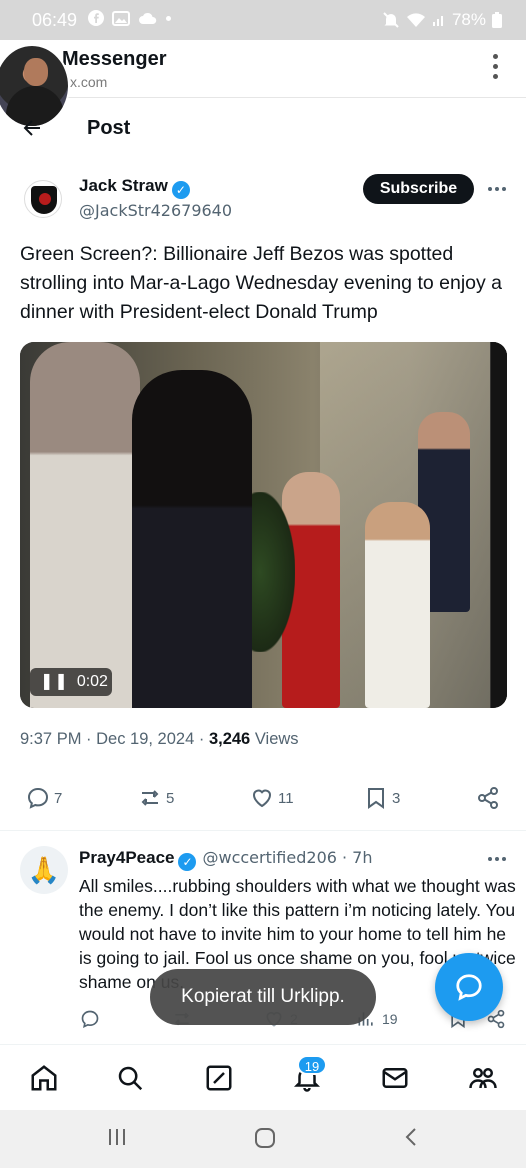  Describe the element at coordinates (148, 18) in the screenshot. I see `cloud-icon` at that location.